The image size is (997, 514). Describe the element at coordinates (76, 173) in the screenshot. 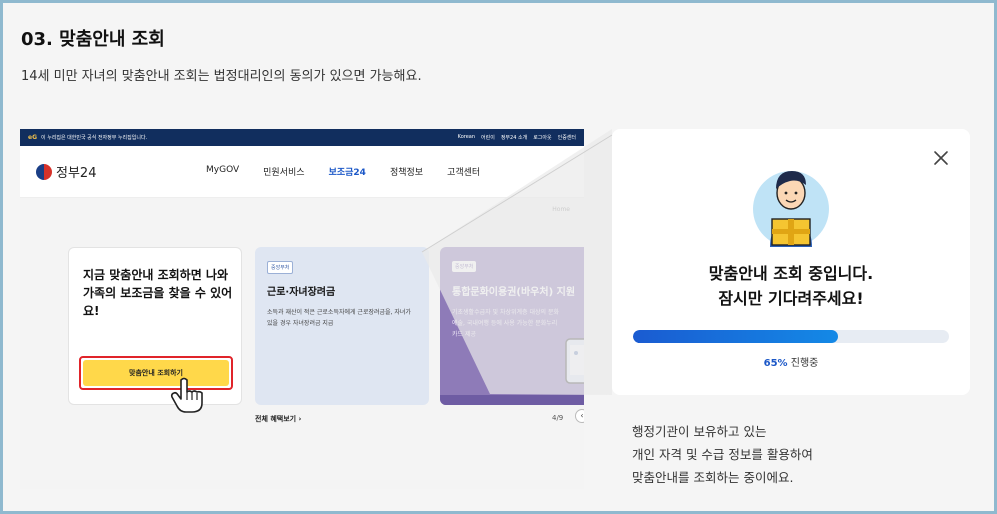

I see `site-logo-text: 정부24` at that location.